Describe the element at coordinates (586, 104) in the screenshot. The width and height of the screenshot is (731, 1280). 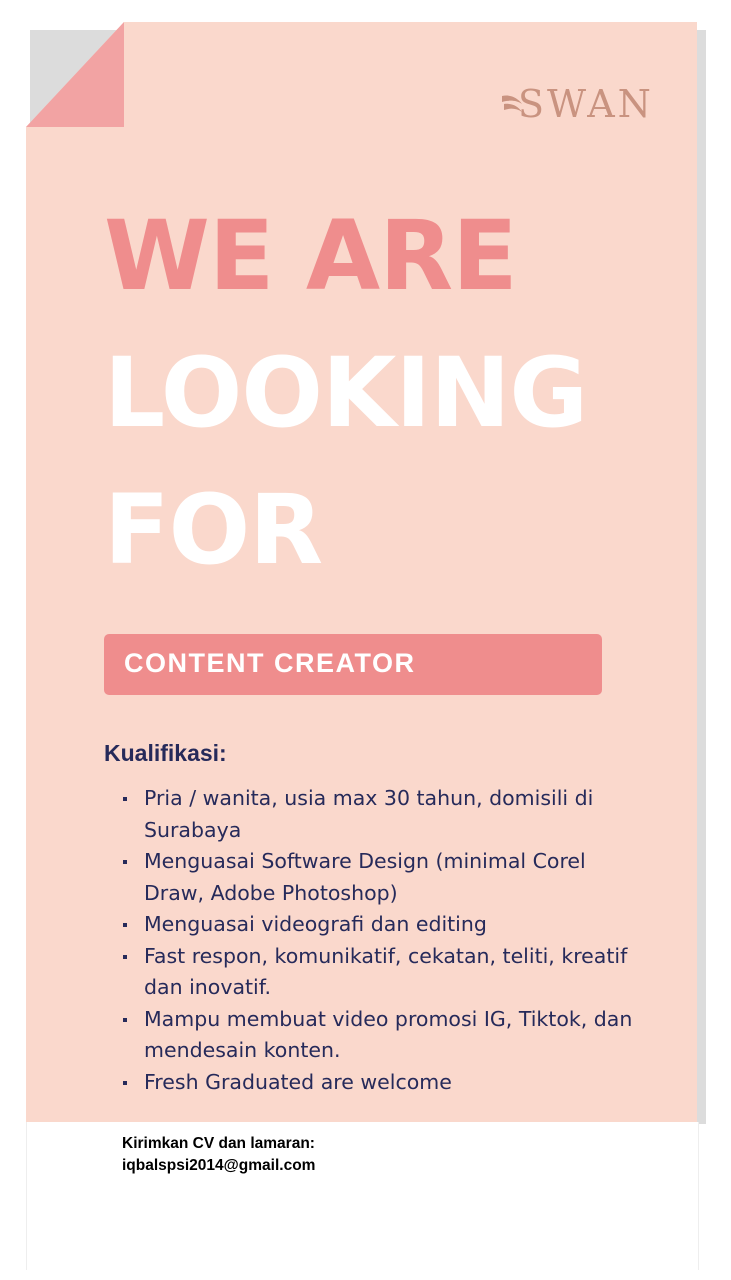
I see `logo-text: SWAN` at that location.